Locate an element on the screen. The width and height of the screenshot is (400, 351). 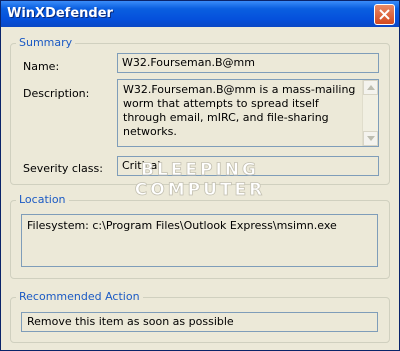
title-bar: WinXDefender is located at coordinates (200, 14).